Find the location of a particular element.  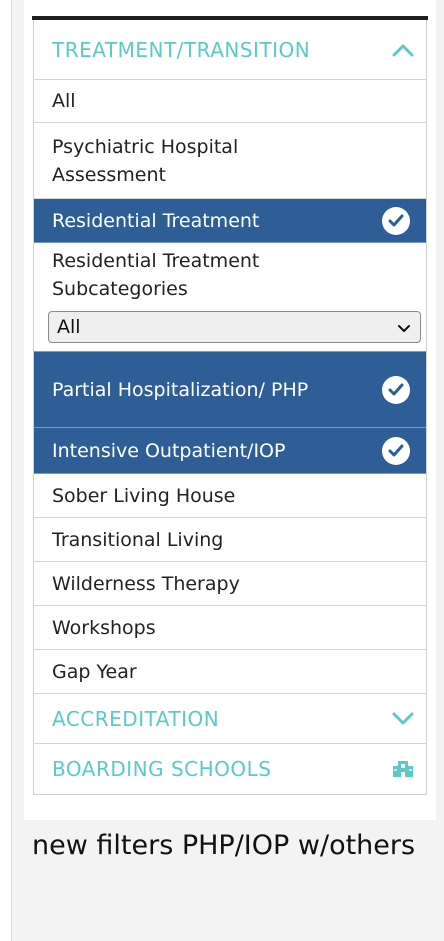

filter-item-wilderness-therapy: Wilderness Therapy is located at coordinates (230, 584).